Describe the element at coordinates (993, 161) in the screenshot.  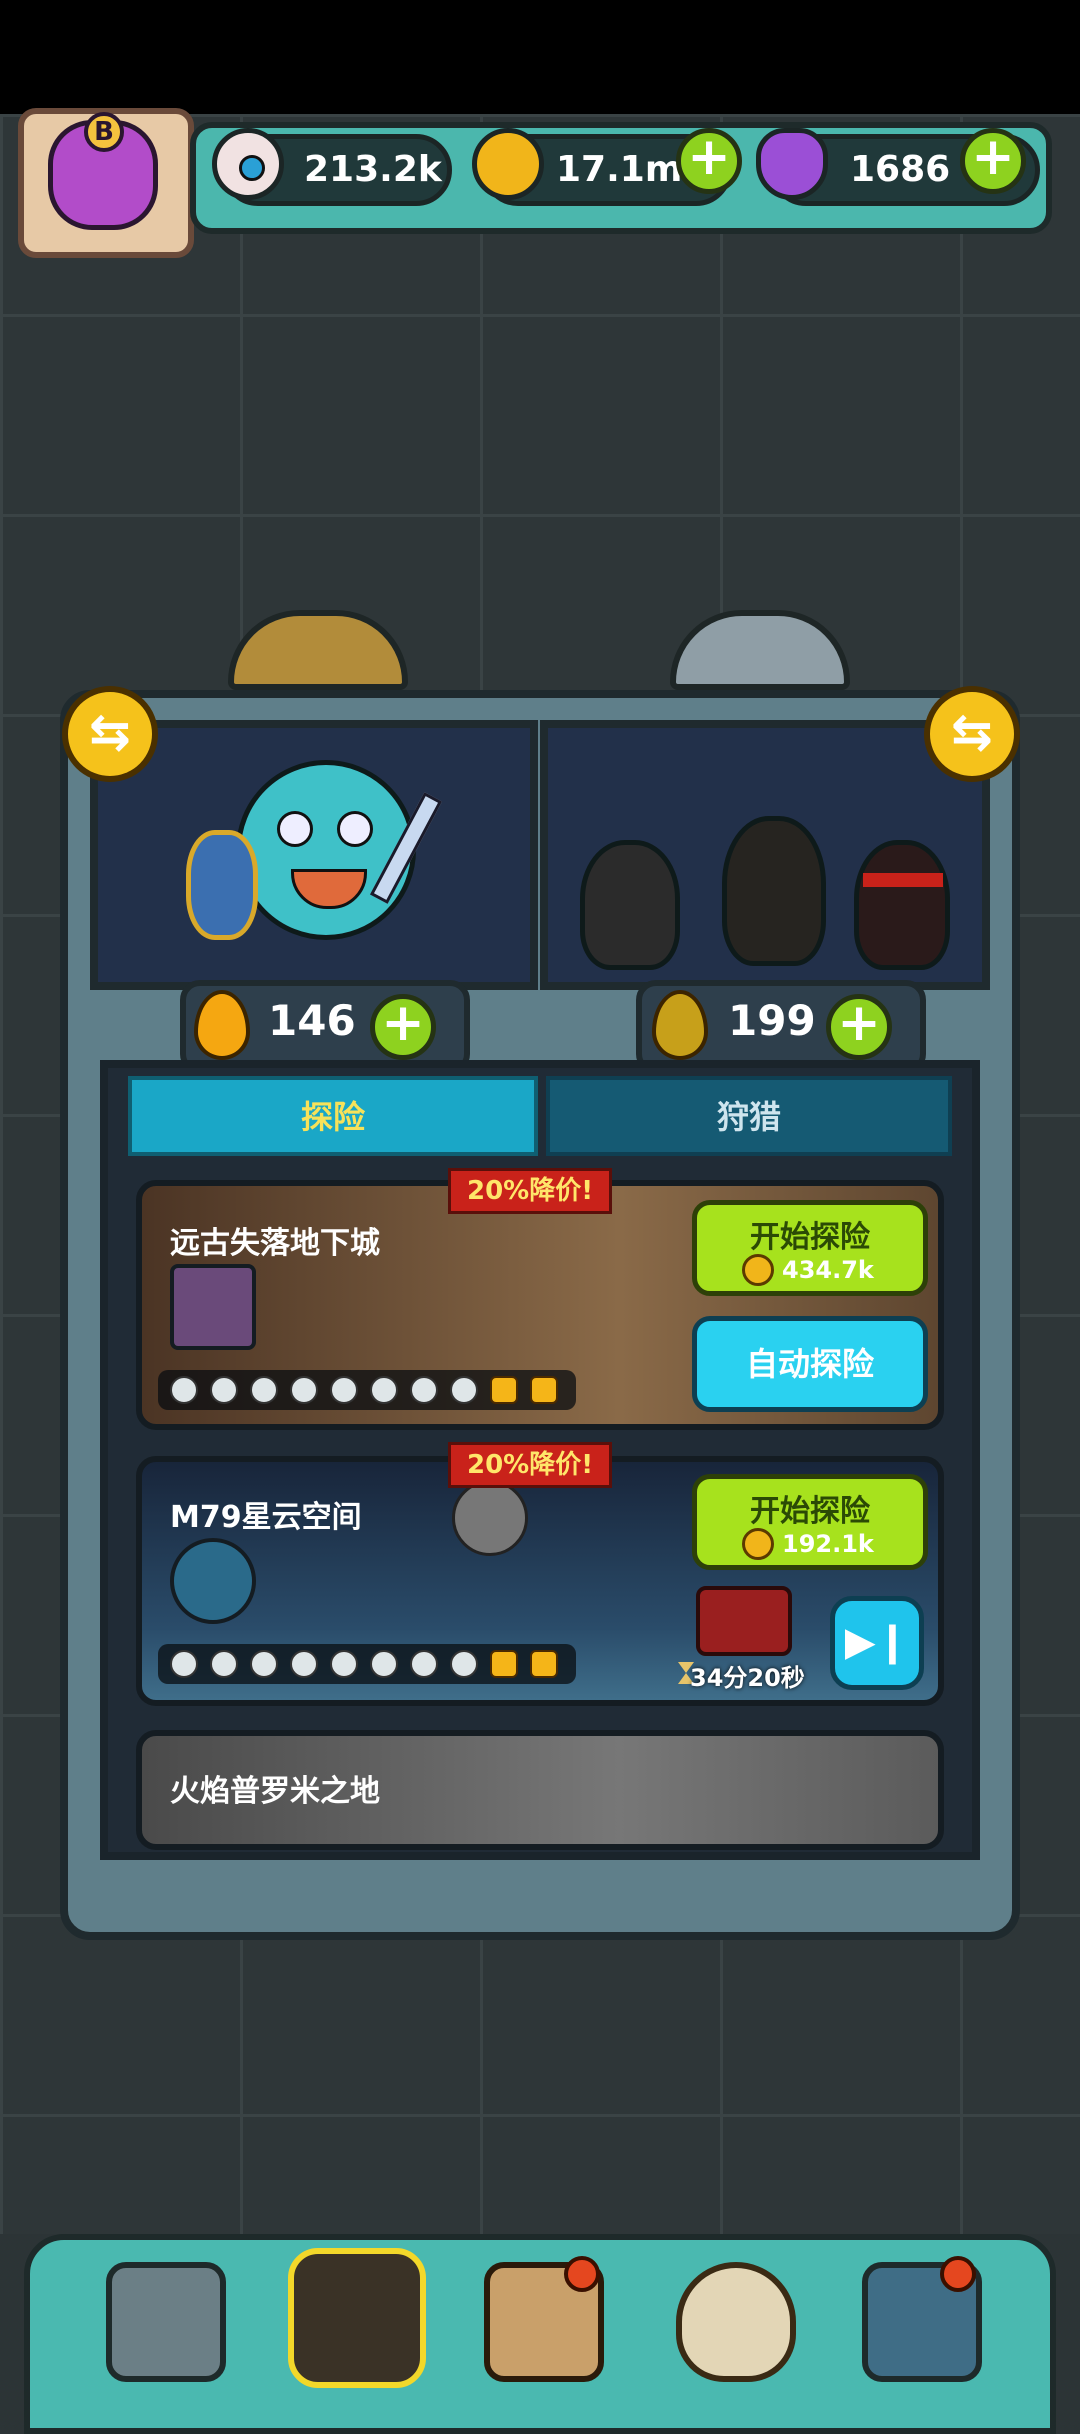
I see `add-potions-button: +` at that location.